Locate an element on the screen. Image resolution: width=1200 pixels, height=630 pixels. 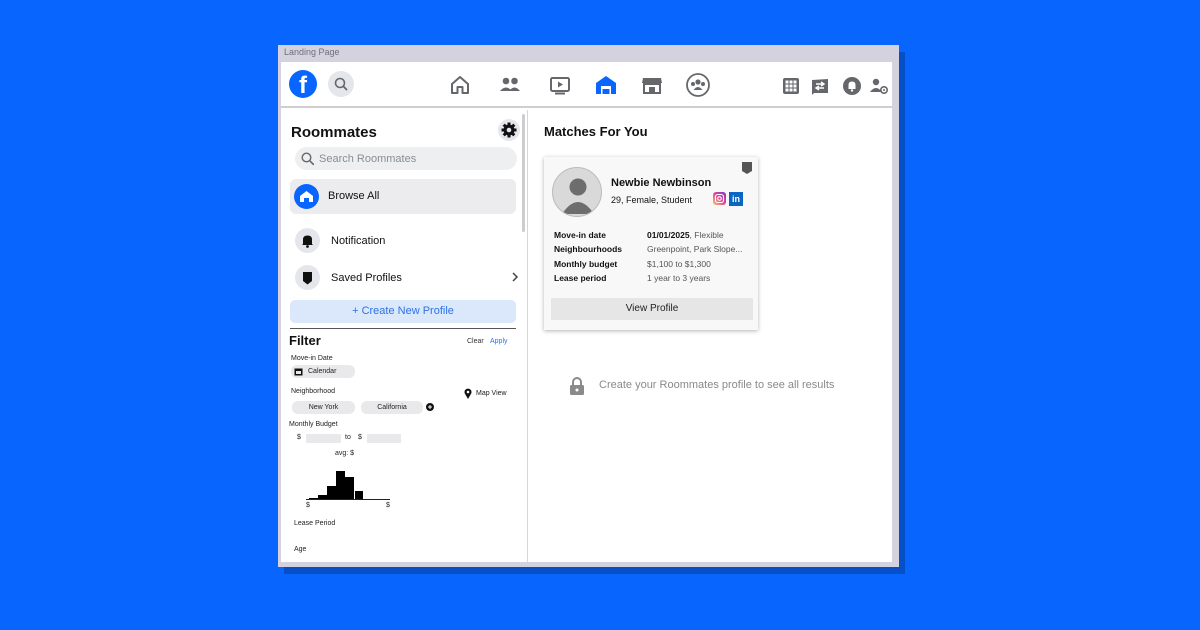
messenger-icon is located at coordinates (820, 86).